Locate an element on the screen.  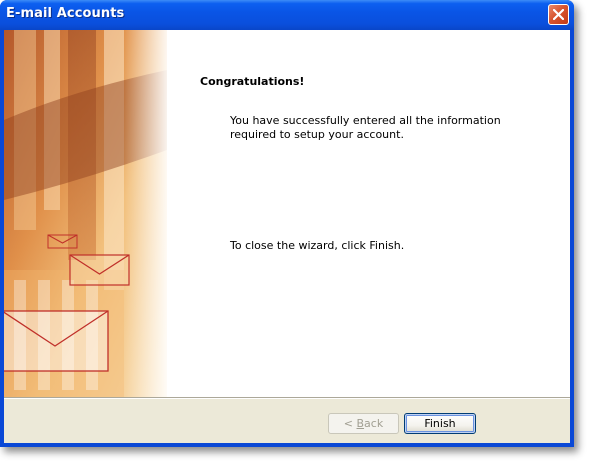
finish-button: Finish is located at coordinates (440, 423).